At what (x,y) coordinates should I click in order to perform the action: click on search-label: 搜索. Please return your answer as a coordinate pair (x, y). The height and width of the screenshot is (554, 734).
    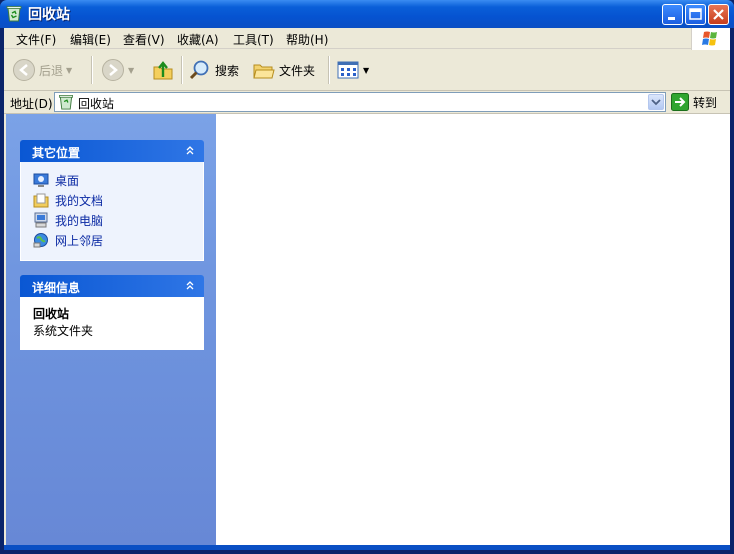
    Looking at the image, I should click on (227, 70).